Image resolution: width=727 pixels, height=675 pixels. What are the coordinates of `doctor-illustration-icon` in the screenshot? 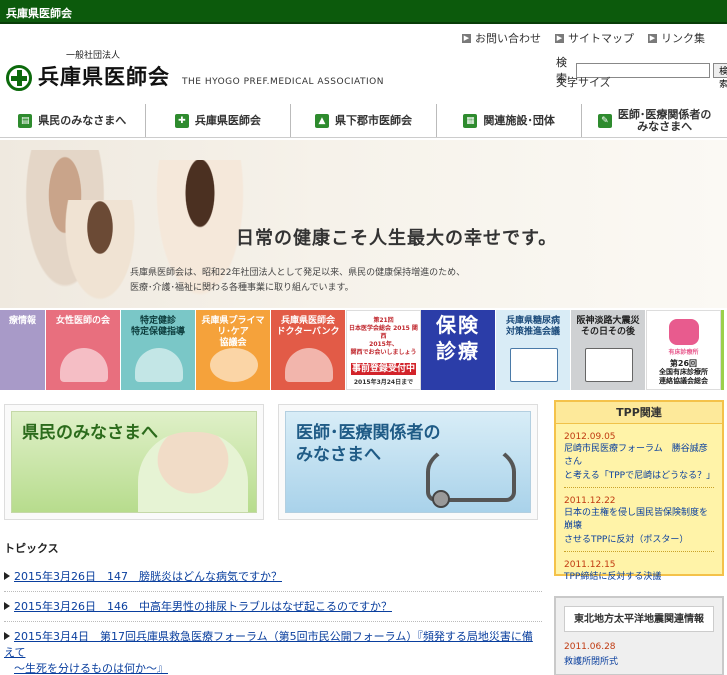 It's located at (84, 365).